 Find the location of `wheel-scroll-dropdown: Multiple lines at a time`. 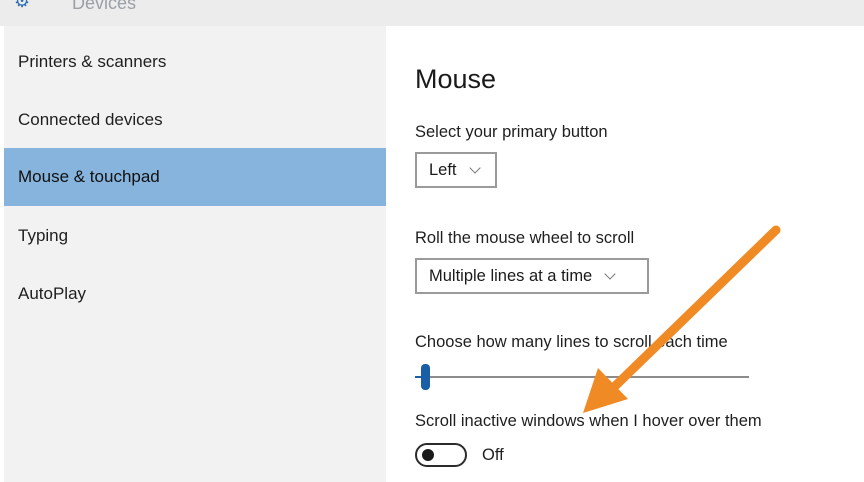

wheel-scroll-dropdown: Multiple lines at a time is located at coordinates (532, 276).